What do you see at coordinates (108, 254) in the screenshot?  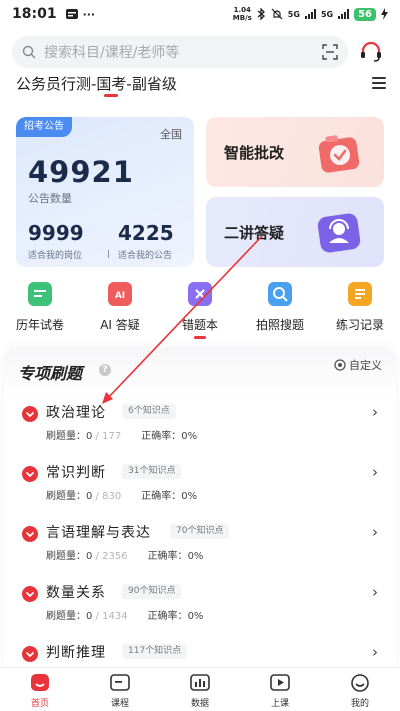 I see `stats-divider` at bounding box center [108, 254].